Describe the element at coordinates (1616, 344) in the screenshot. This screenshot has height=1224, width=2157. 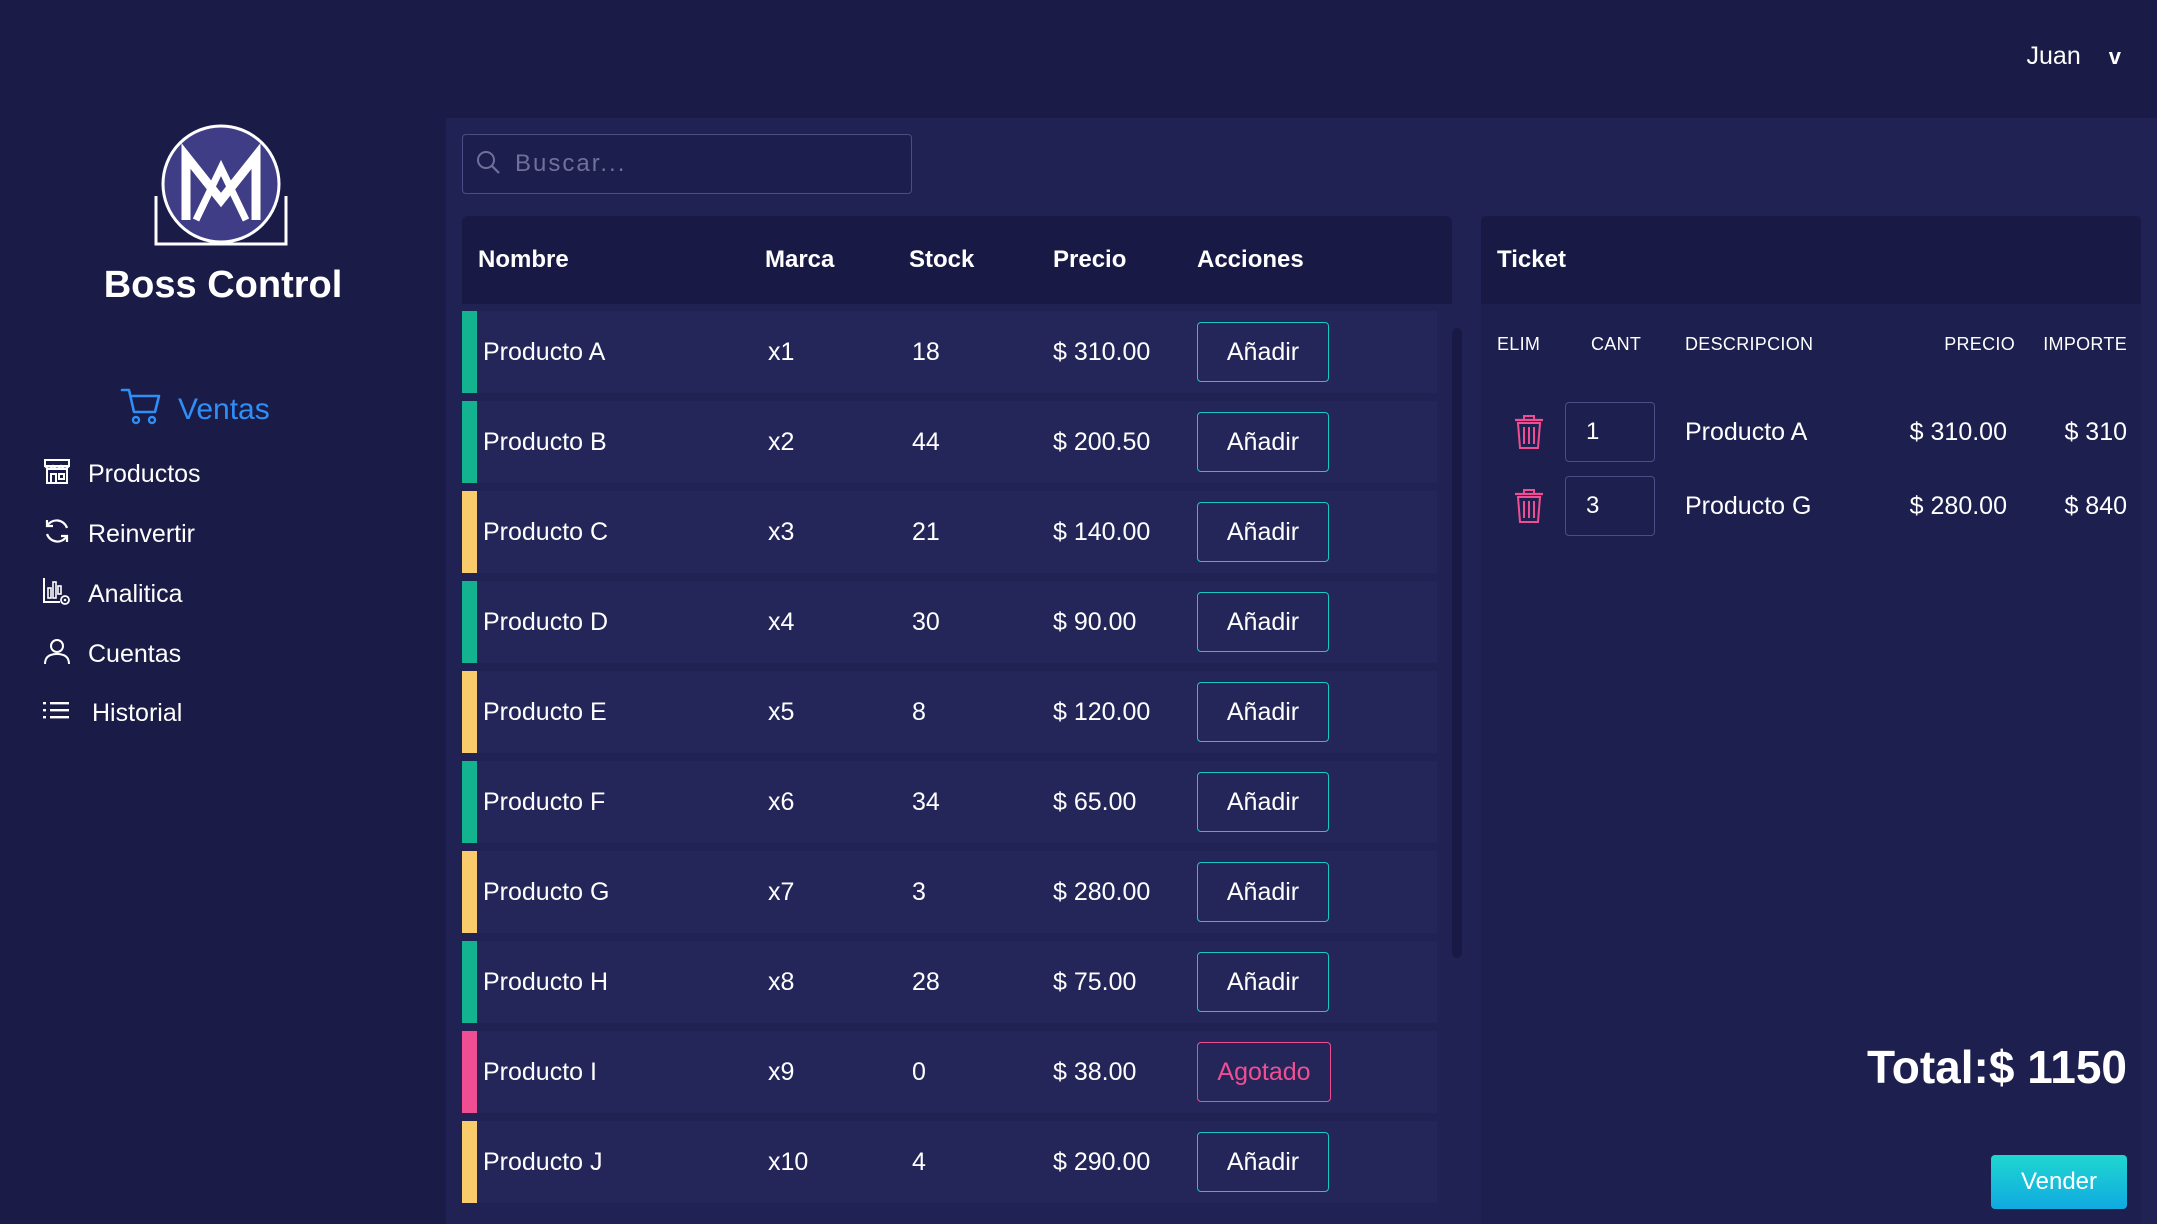
I see `column-header-cant: CANT` at that location.